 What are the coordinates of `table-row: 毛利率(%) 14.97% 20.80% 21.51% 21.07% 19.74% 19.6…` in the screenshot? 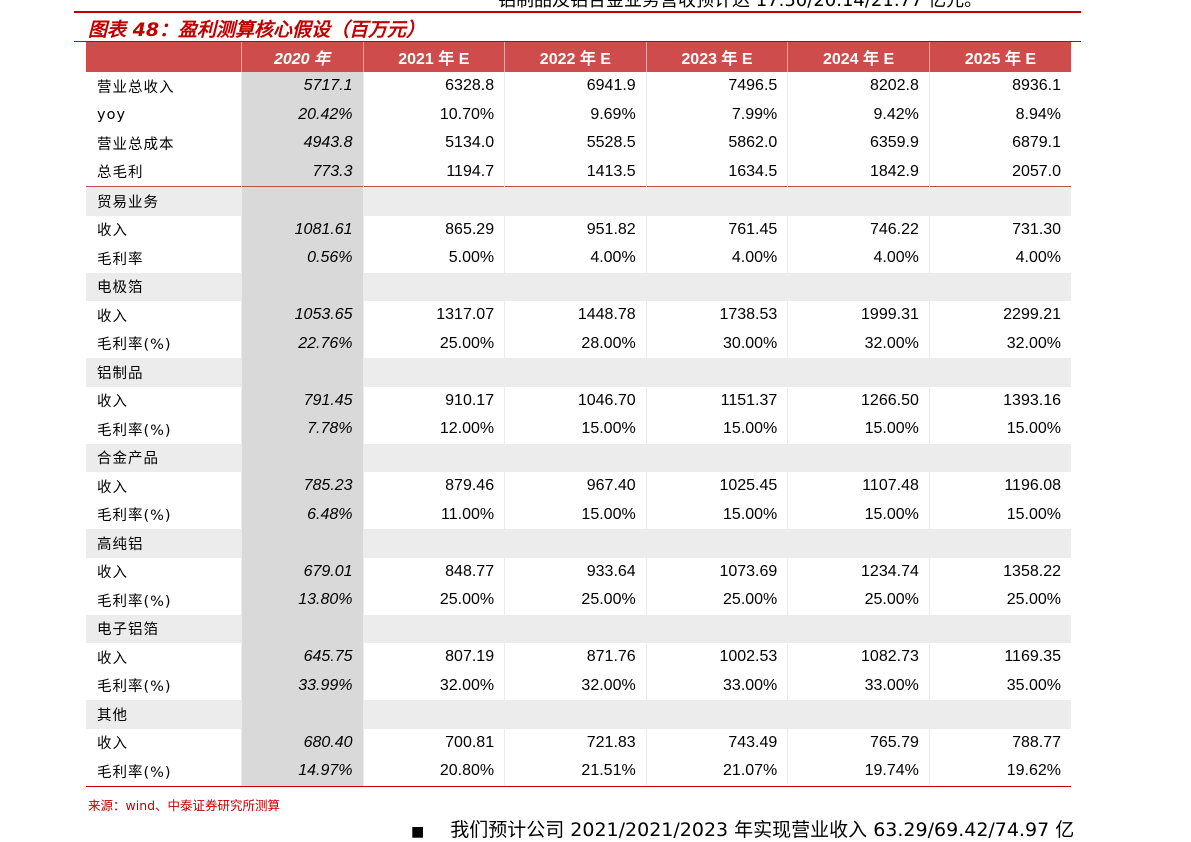 It's located at (578, 772).